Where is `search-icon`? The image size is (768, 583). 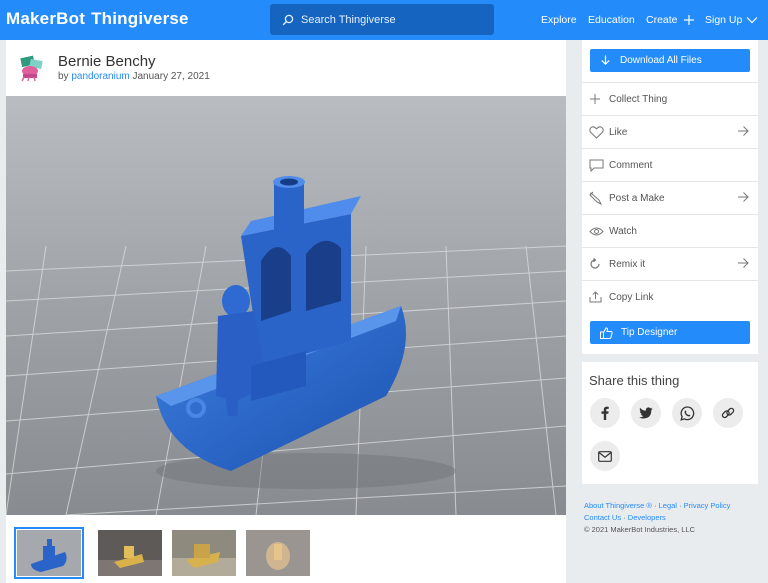 search-icon is located at coordinates (288, 19).